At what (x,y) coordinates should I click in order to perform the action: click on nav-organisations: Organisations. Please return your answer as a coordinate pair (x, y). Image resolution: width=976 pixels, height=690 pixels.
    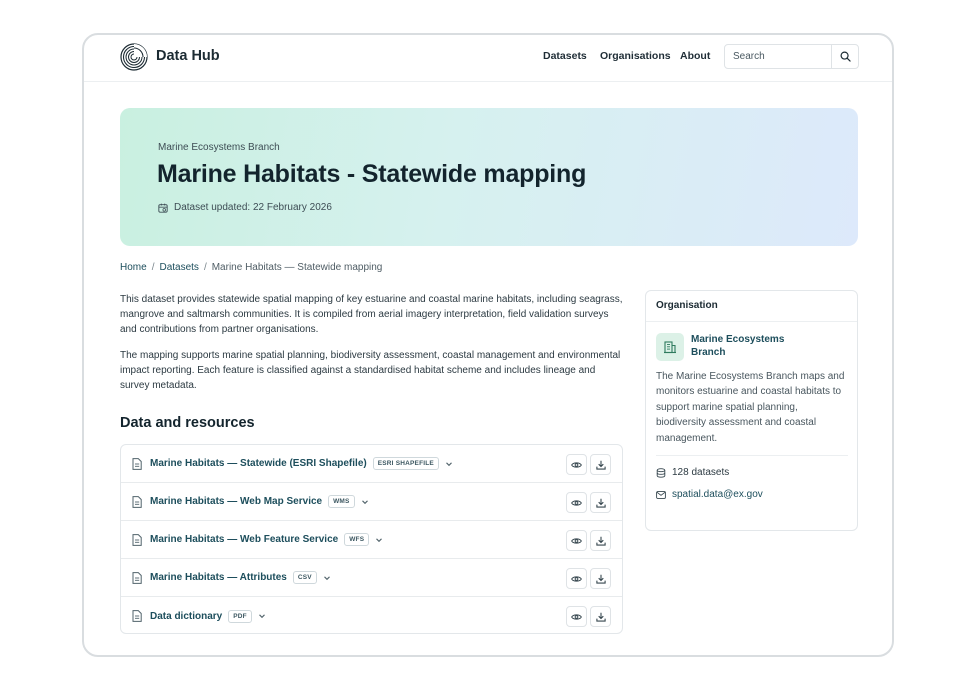
    Looking at the image, I should click on (635, 56).